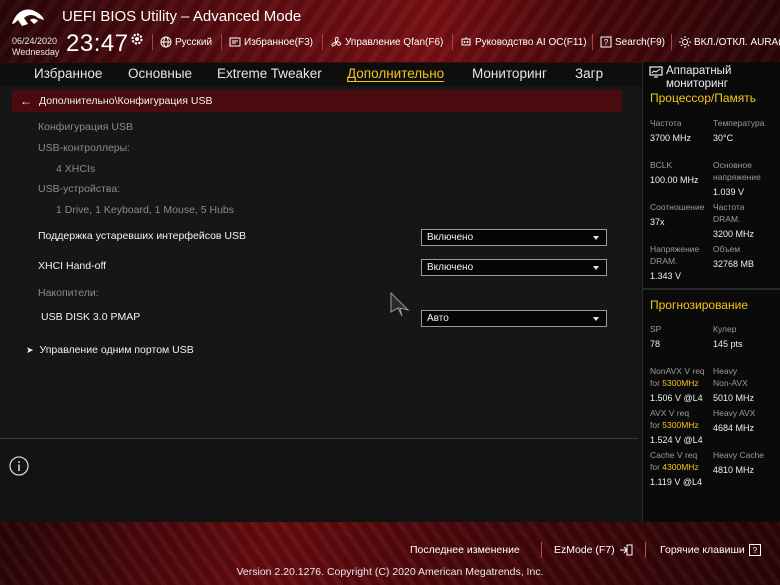  I want to click on nonavx-for: for, so click(655, 383).